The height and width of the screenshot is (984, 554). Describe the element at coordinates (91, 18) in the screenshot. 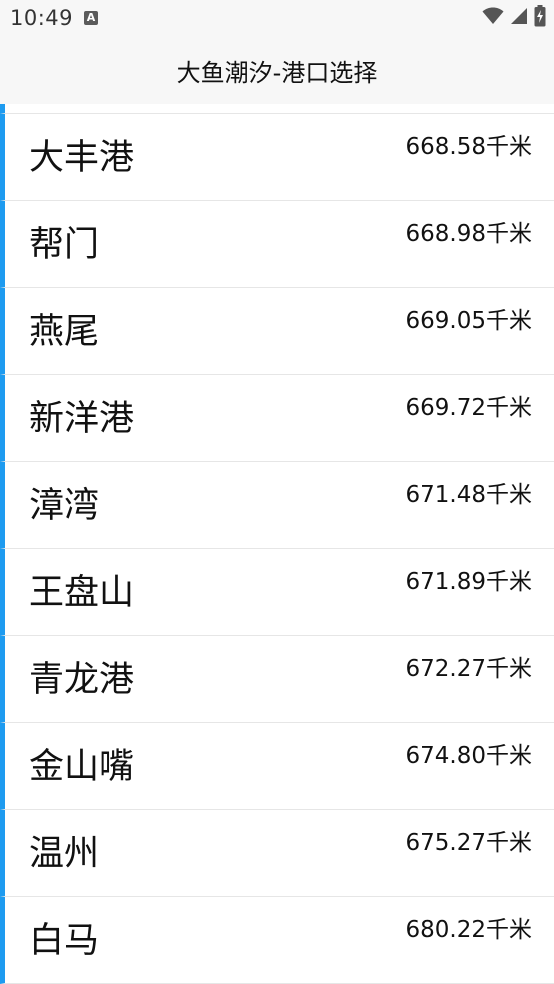

I see `a-icon: A` at that location.